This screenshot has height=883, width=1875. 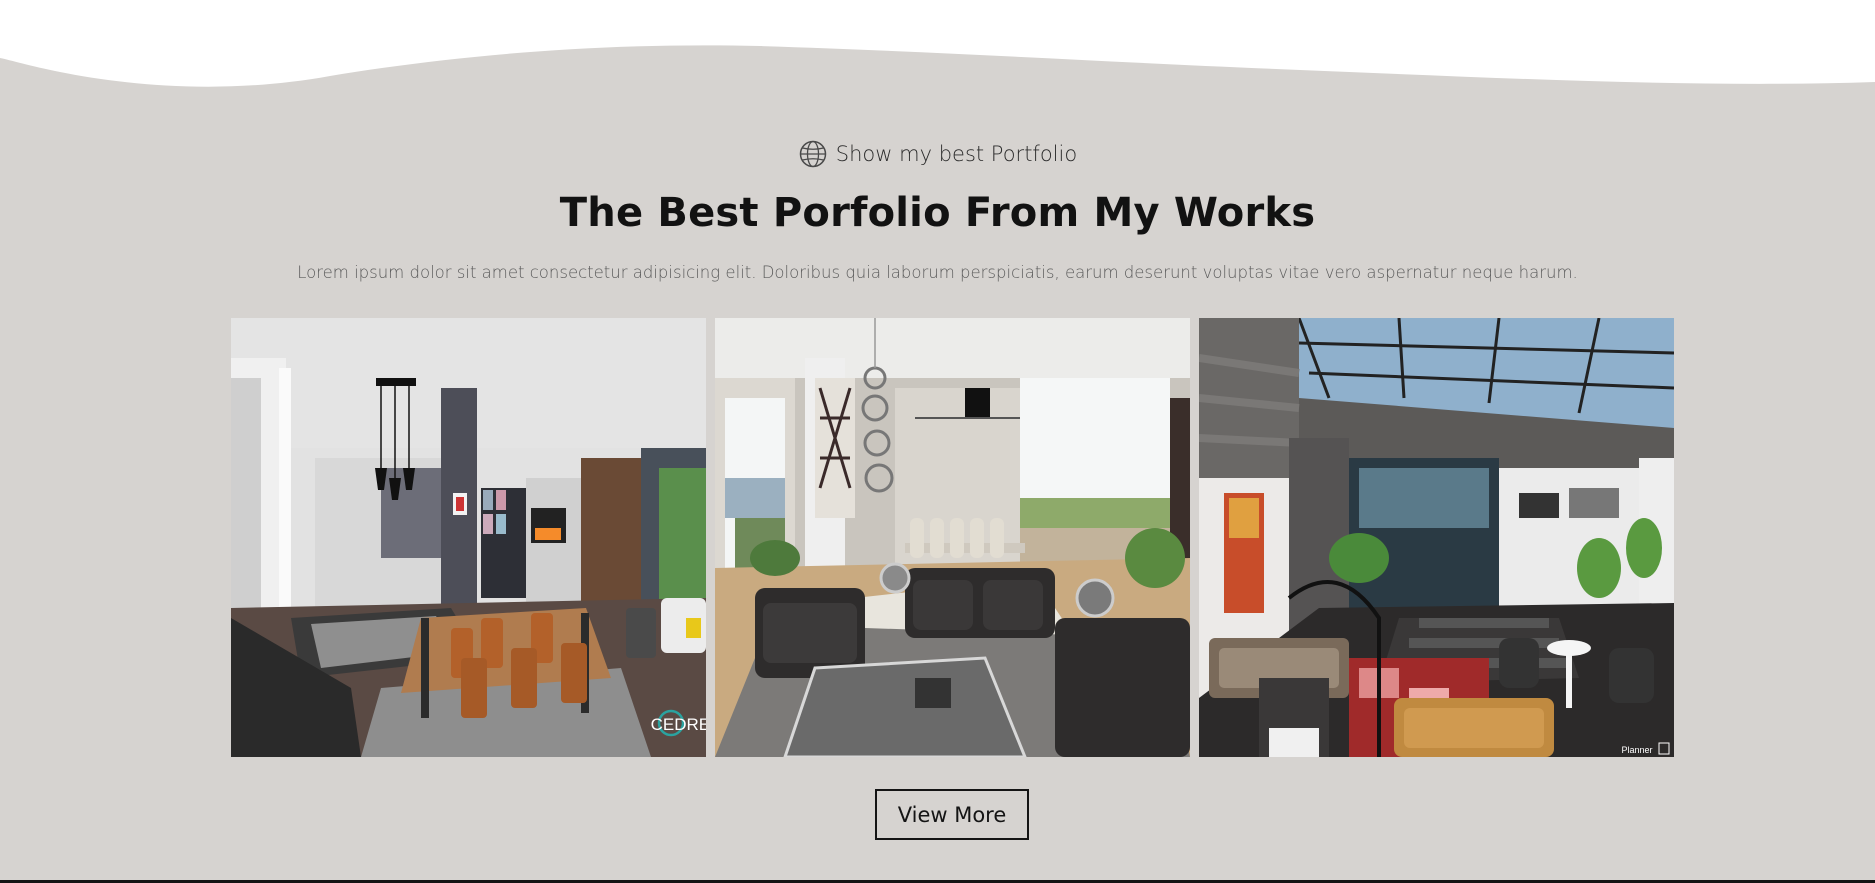 I want to click on portfolio-item: CEDREO, so click(x=468, y=537).